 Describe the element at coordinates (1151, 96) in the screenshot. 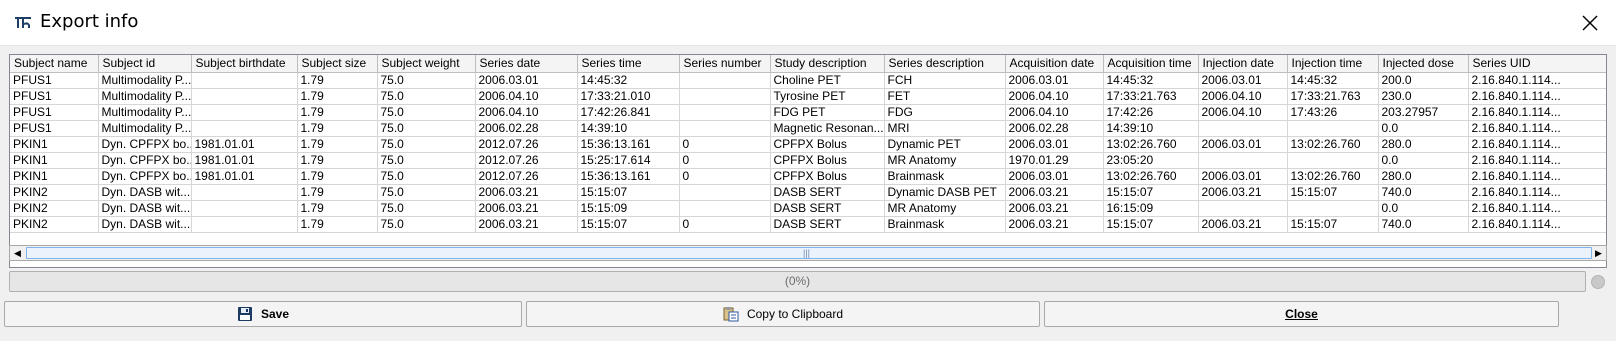

I see `table-cell: 17:33:21.763` at that location.